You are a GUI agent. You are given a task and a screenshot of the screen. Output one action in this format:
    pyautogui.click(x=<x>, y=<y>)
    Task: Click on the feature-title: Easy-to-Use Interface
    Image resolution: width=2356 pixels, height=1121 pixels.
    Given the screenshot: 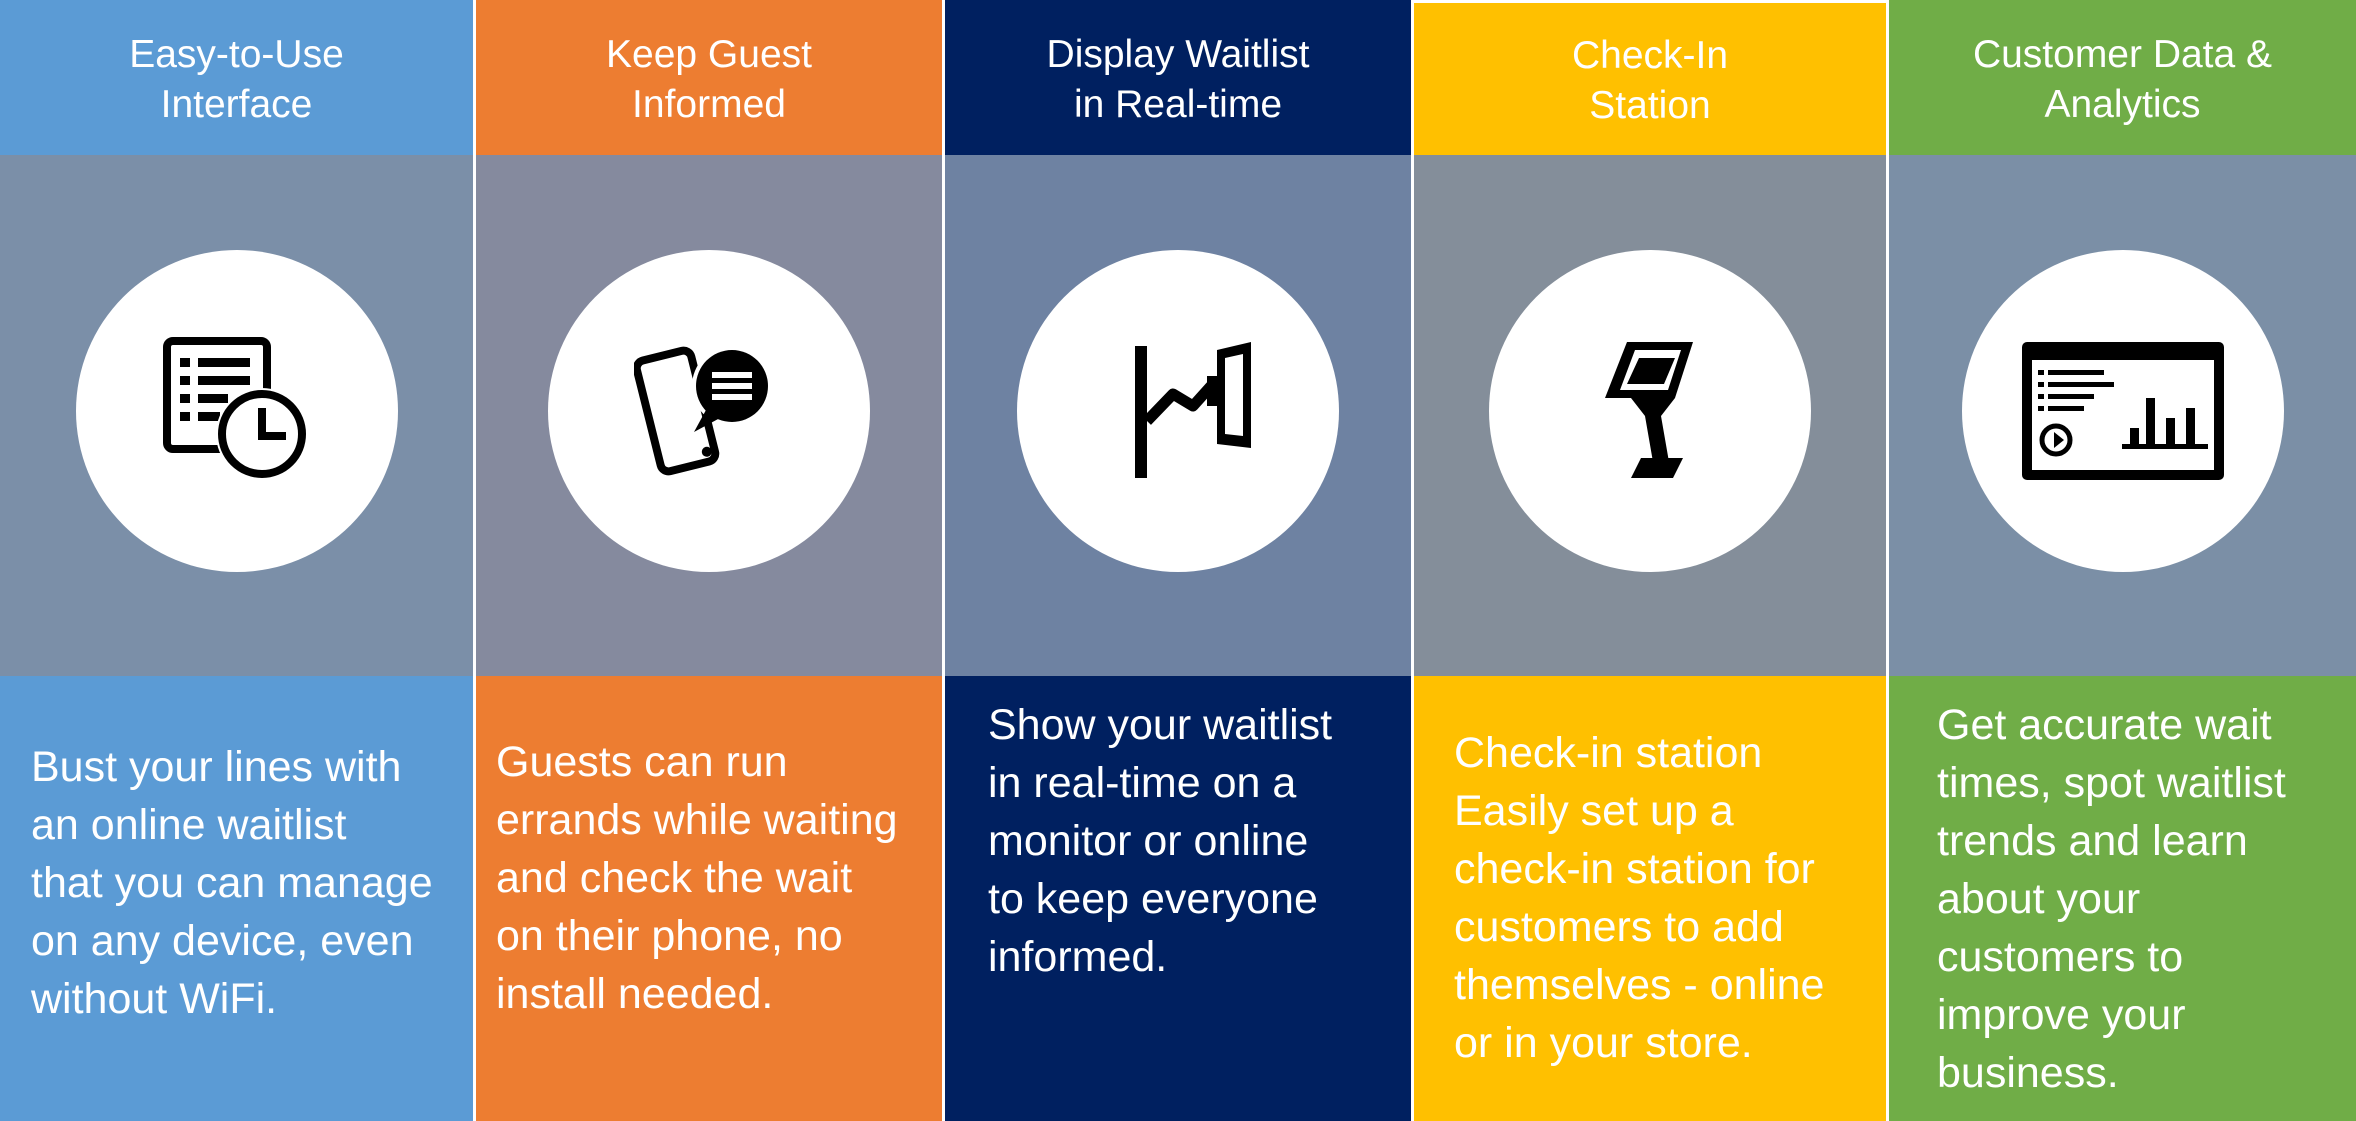 What is the action you would take?
    pyautogui.click(x=236, y=77)
    